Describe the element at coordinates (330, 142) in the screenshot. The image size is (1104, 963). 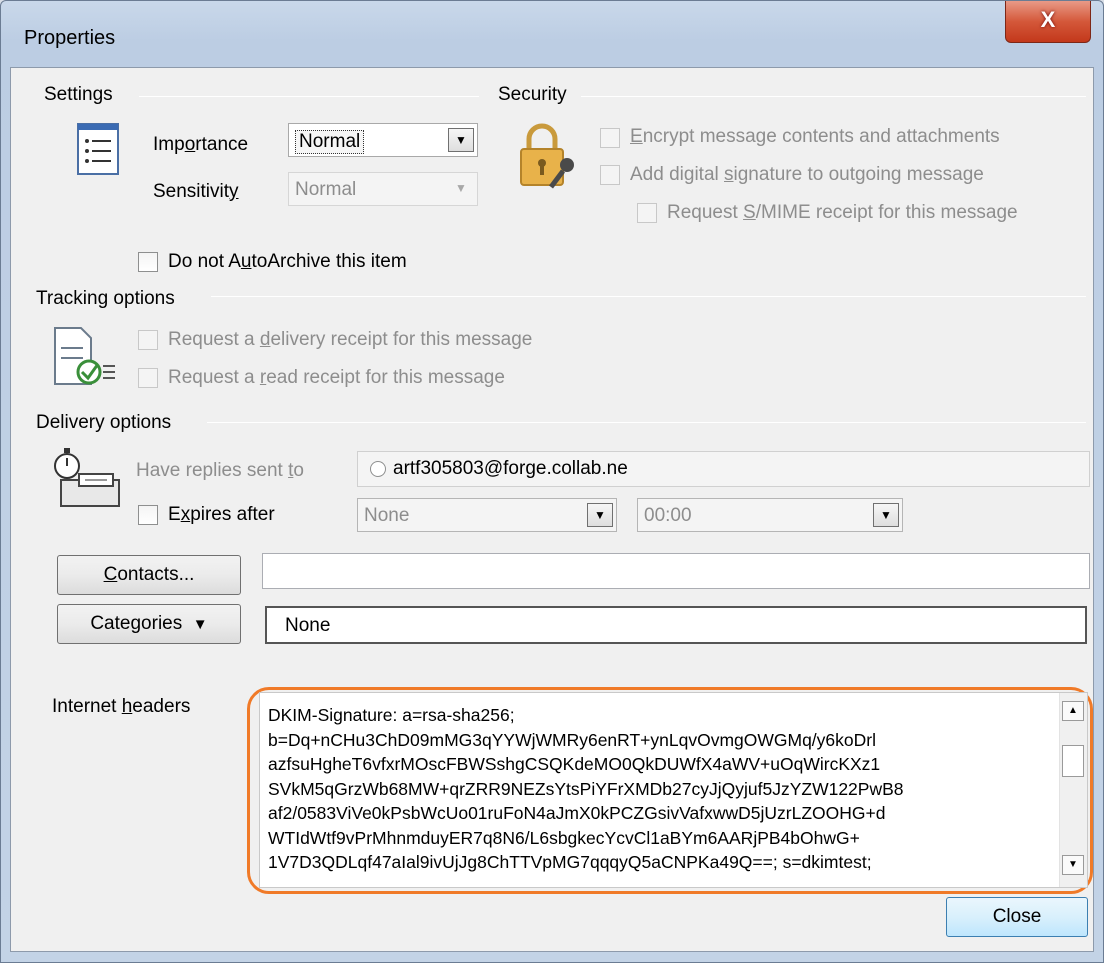
I see `importance-value: Normal` at that location.